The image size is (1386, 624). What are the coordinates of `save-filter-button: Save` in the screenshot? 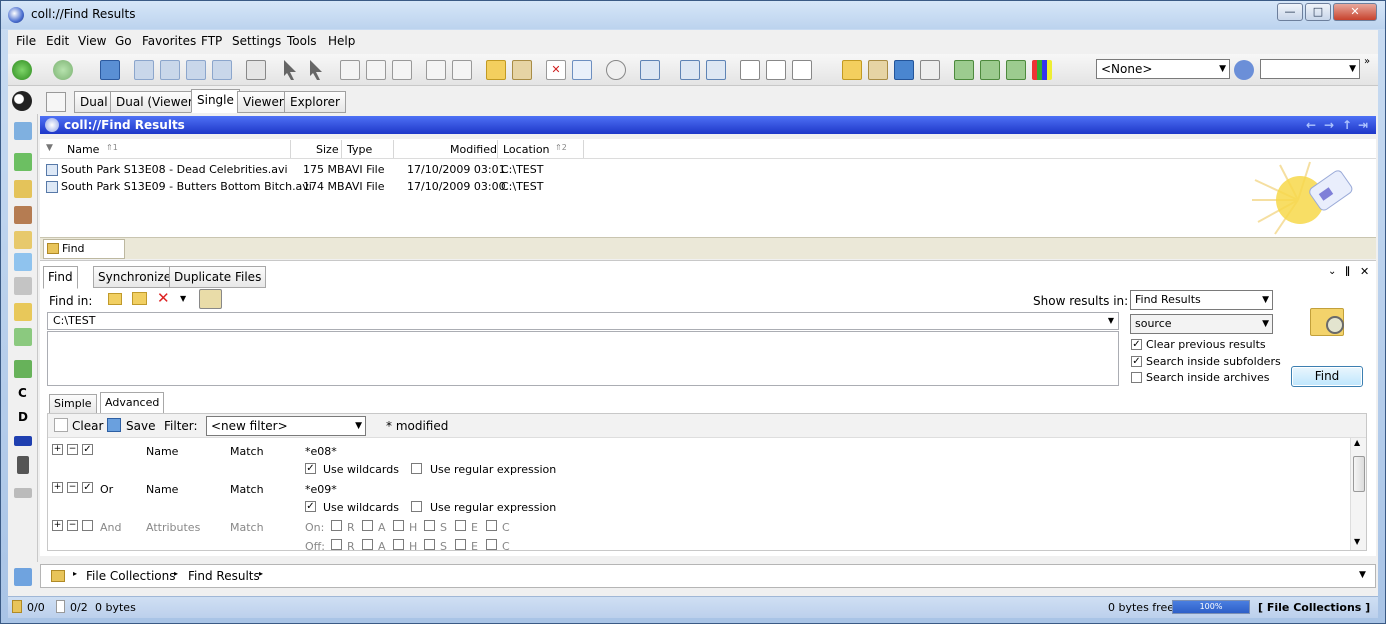 It's located at (140, 426).